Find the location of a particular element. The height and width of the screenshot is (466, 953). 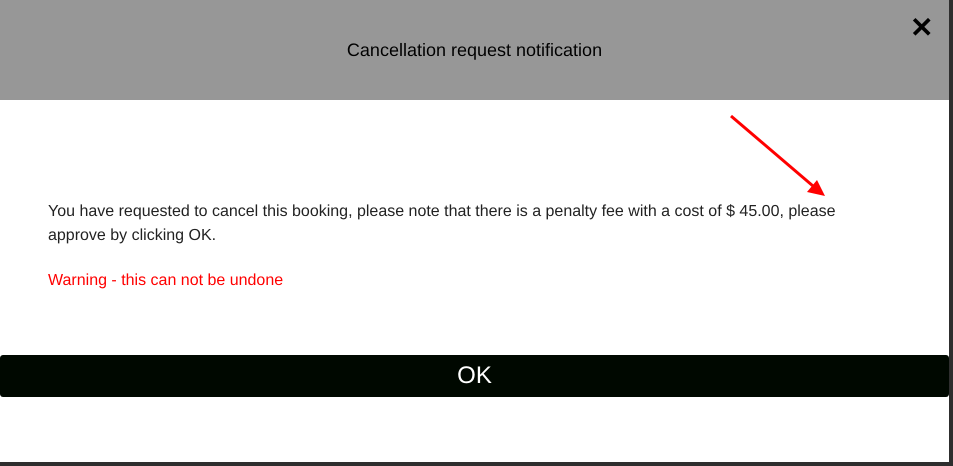

warning-message: Warning - this can not be undone is located at coordinates (166, 281).